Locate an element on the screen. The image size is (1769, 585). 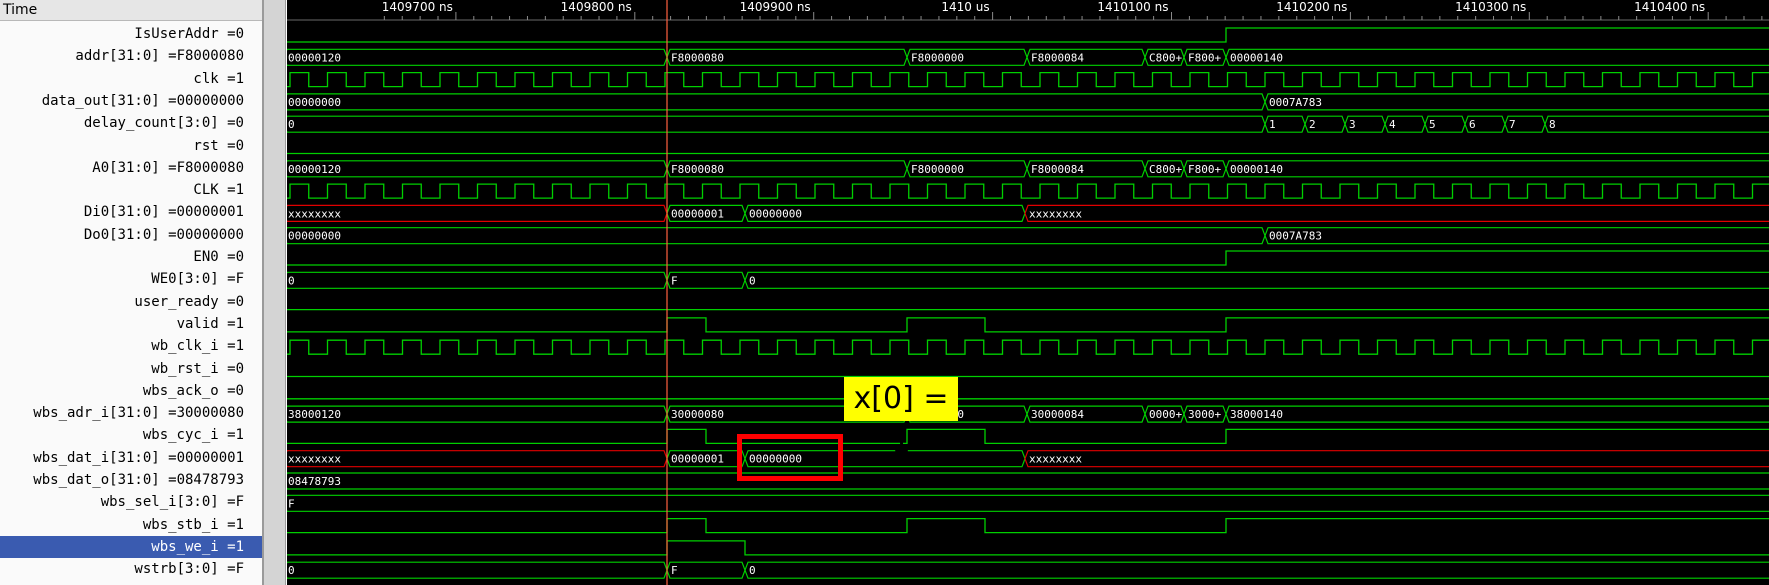
annotation-note: x[0] = 1 is located at coordinates (901, 418).